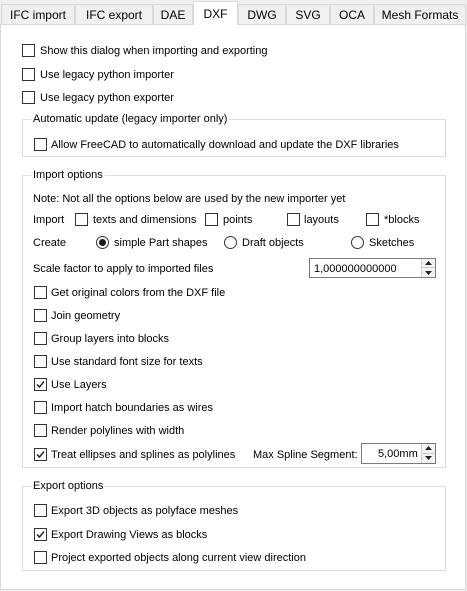 This screenshot has height=591, width=467. Describe the element at coordinates (143, 455) in the screenshot. I see `ellipses-polylines-label: Treat ellipses and splines as polylines` at that location.